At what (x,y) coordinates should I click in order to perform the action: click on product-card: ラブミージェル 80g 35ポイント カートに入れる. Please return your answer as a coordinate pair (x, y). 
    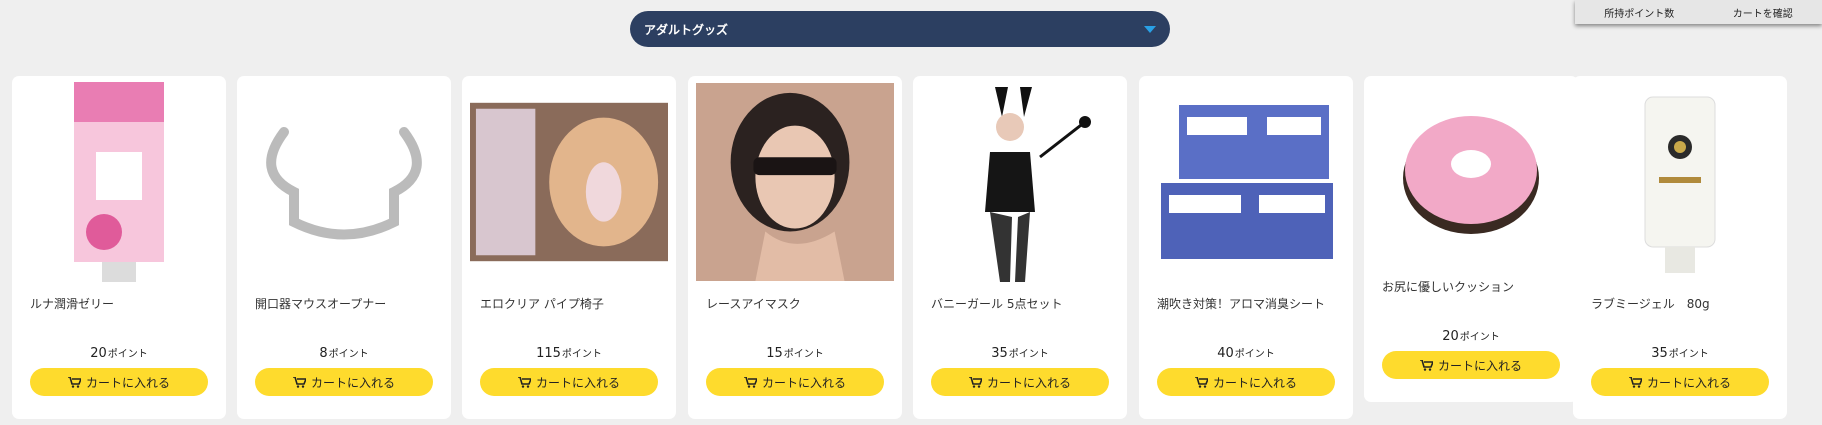
    Looking at the image, I should click on (1680, 247).